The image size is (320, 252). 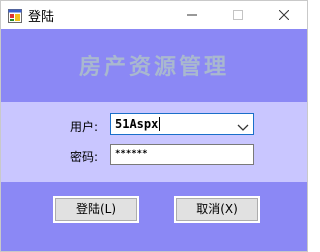 What do you see at coordinates (182, 154) in the screenshot?
I see `password-field: ******` at bounding box center [182, 154].